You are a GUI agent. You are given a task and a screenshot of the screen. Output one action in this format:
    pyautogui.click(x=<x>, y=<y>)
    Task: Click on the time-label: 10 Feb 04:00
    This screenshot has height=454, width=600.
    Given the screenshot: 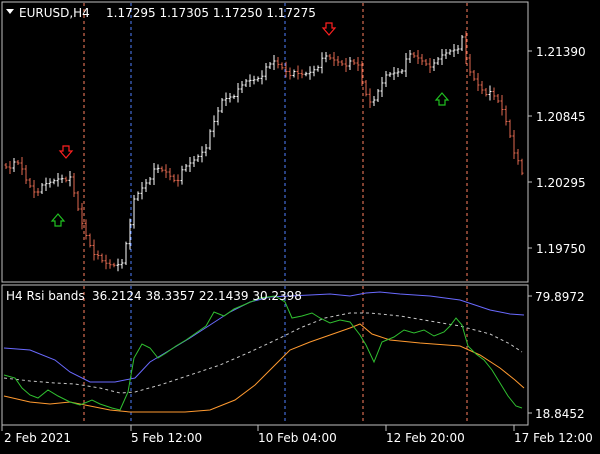 What is the action you would take?
    pyautogui.click(x=297, y=438)
    